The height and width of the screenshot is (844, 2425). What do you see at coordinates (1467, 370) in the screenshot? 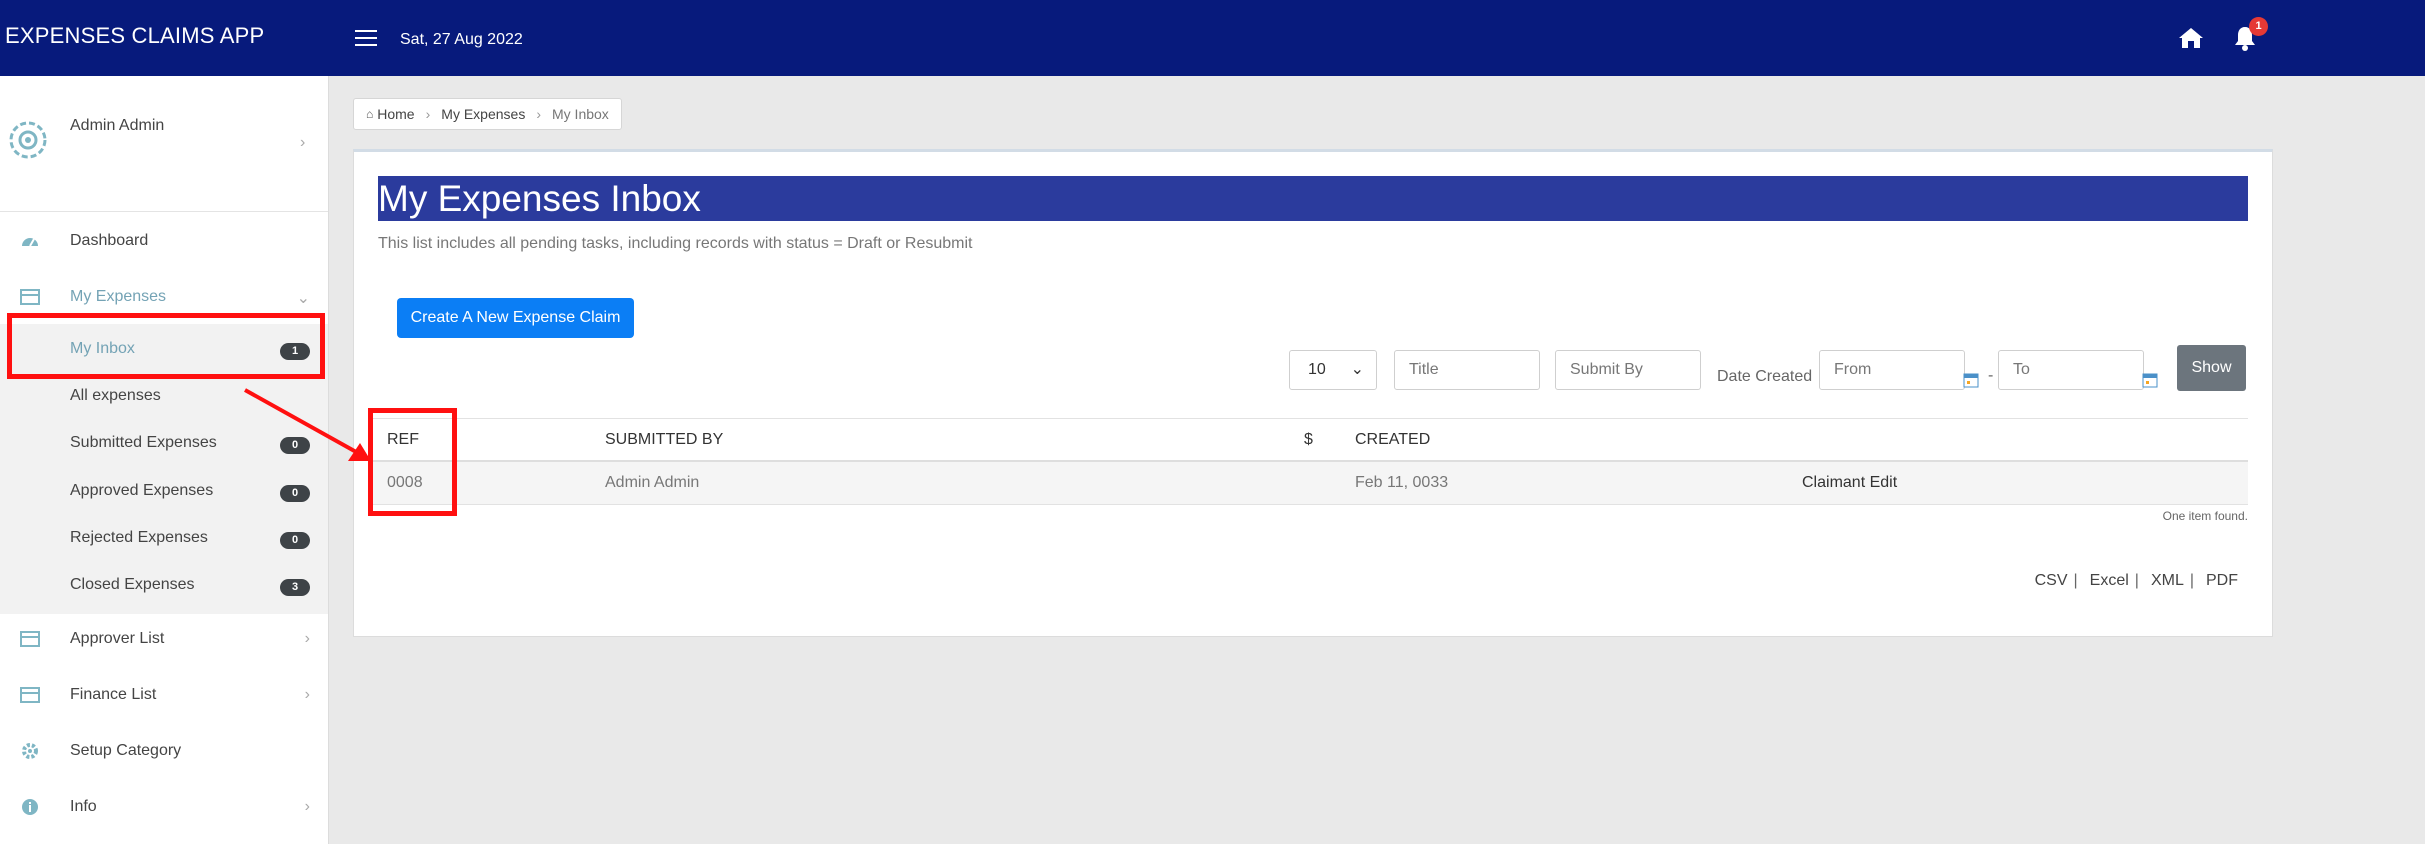
I see `title-filter-input` at bounding box center [1467, 370].